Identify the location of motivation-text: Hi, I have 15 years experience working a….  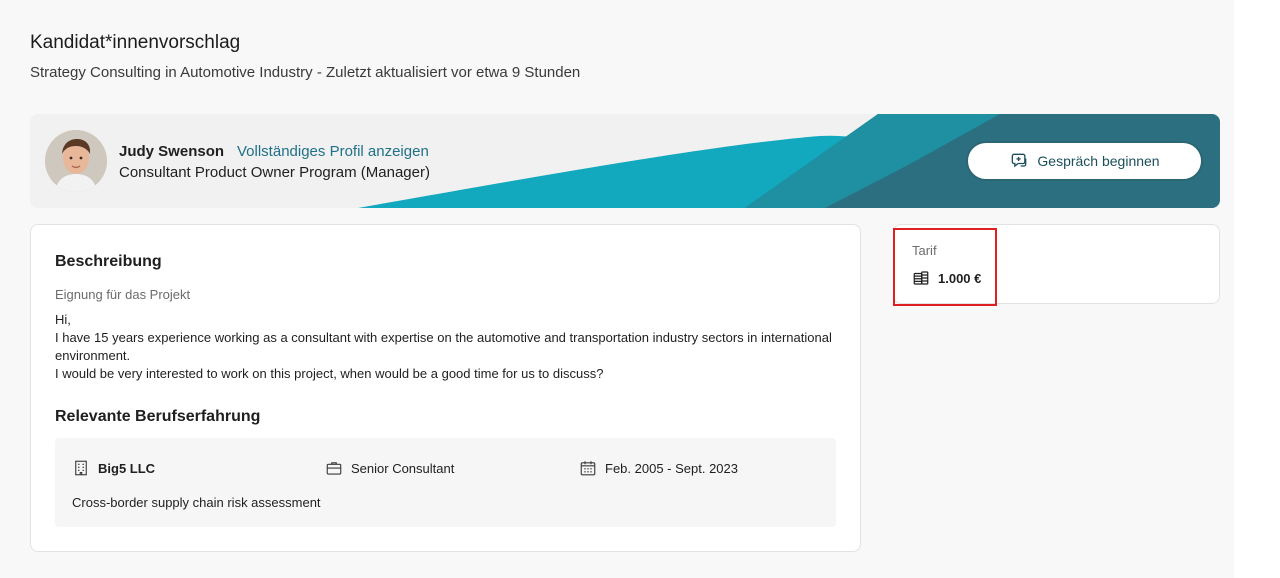
(450, 347).